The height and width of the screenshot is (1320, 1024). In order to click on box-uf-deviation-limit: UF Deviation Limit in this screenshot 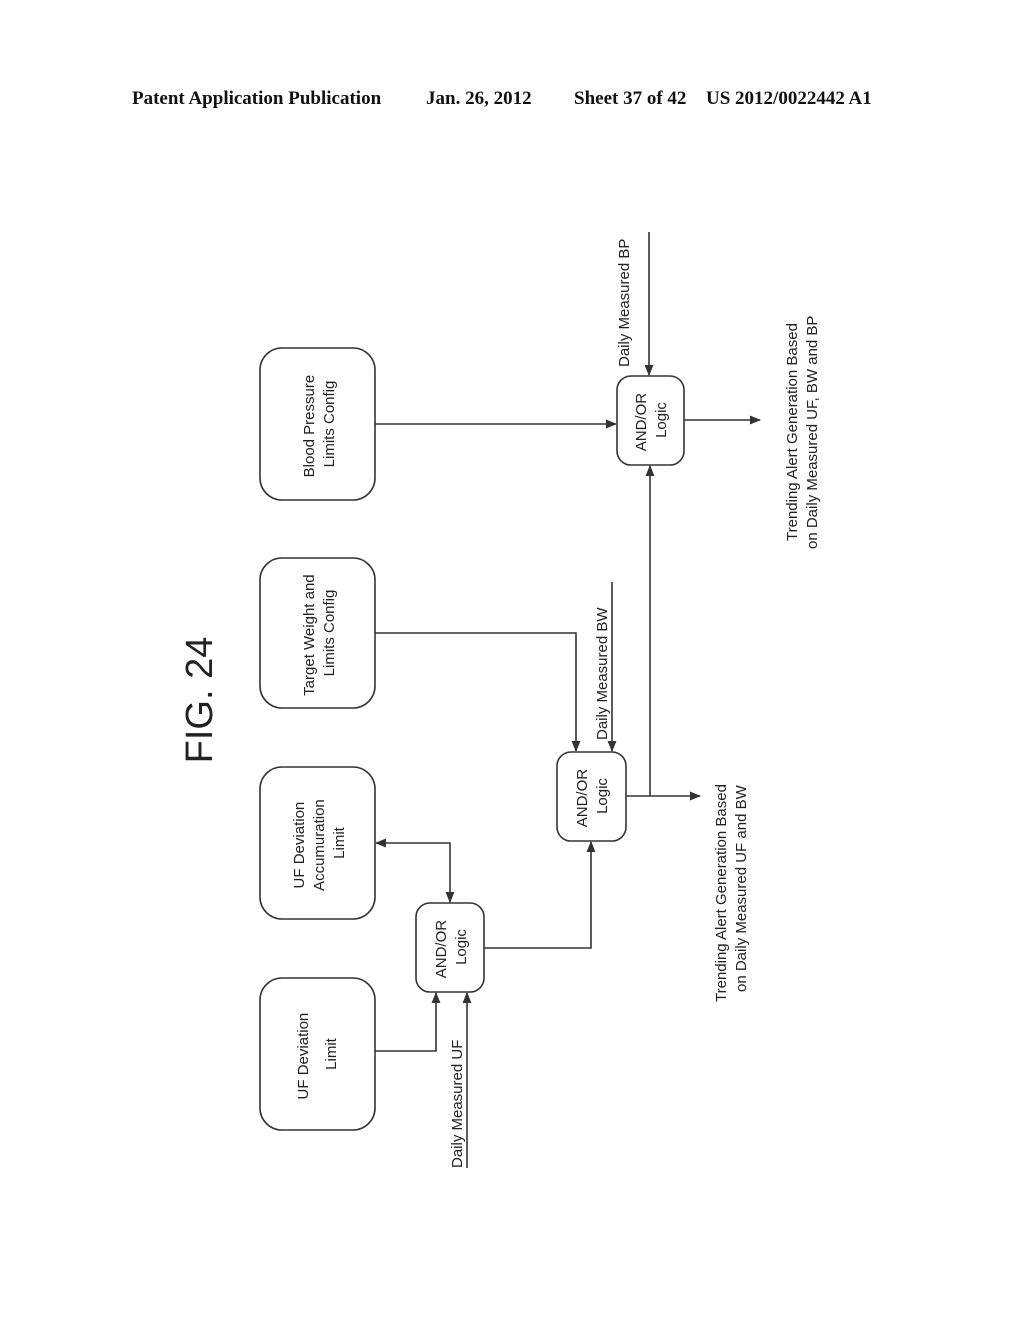, I will do `click(317, 1054)`.